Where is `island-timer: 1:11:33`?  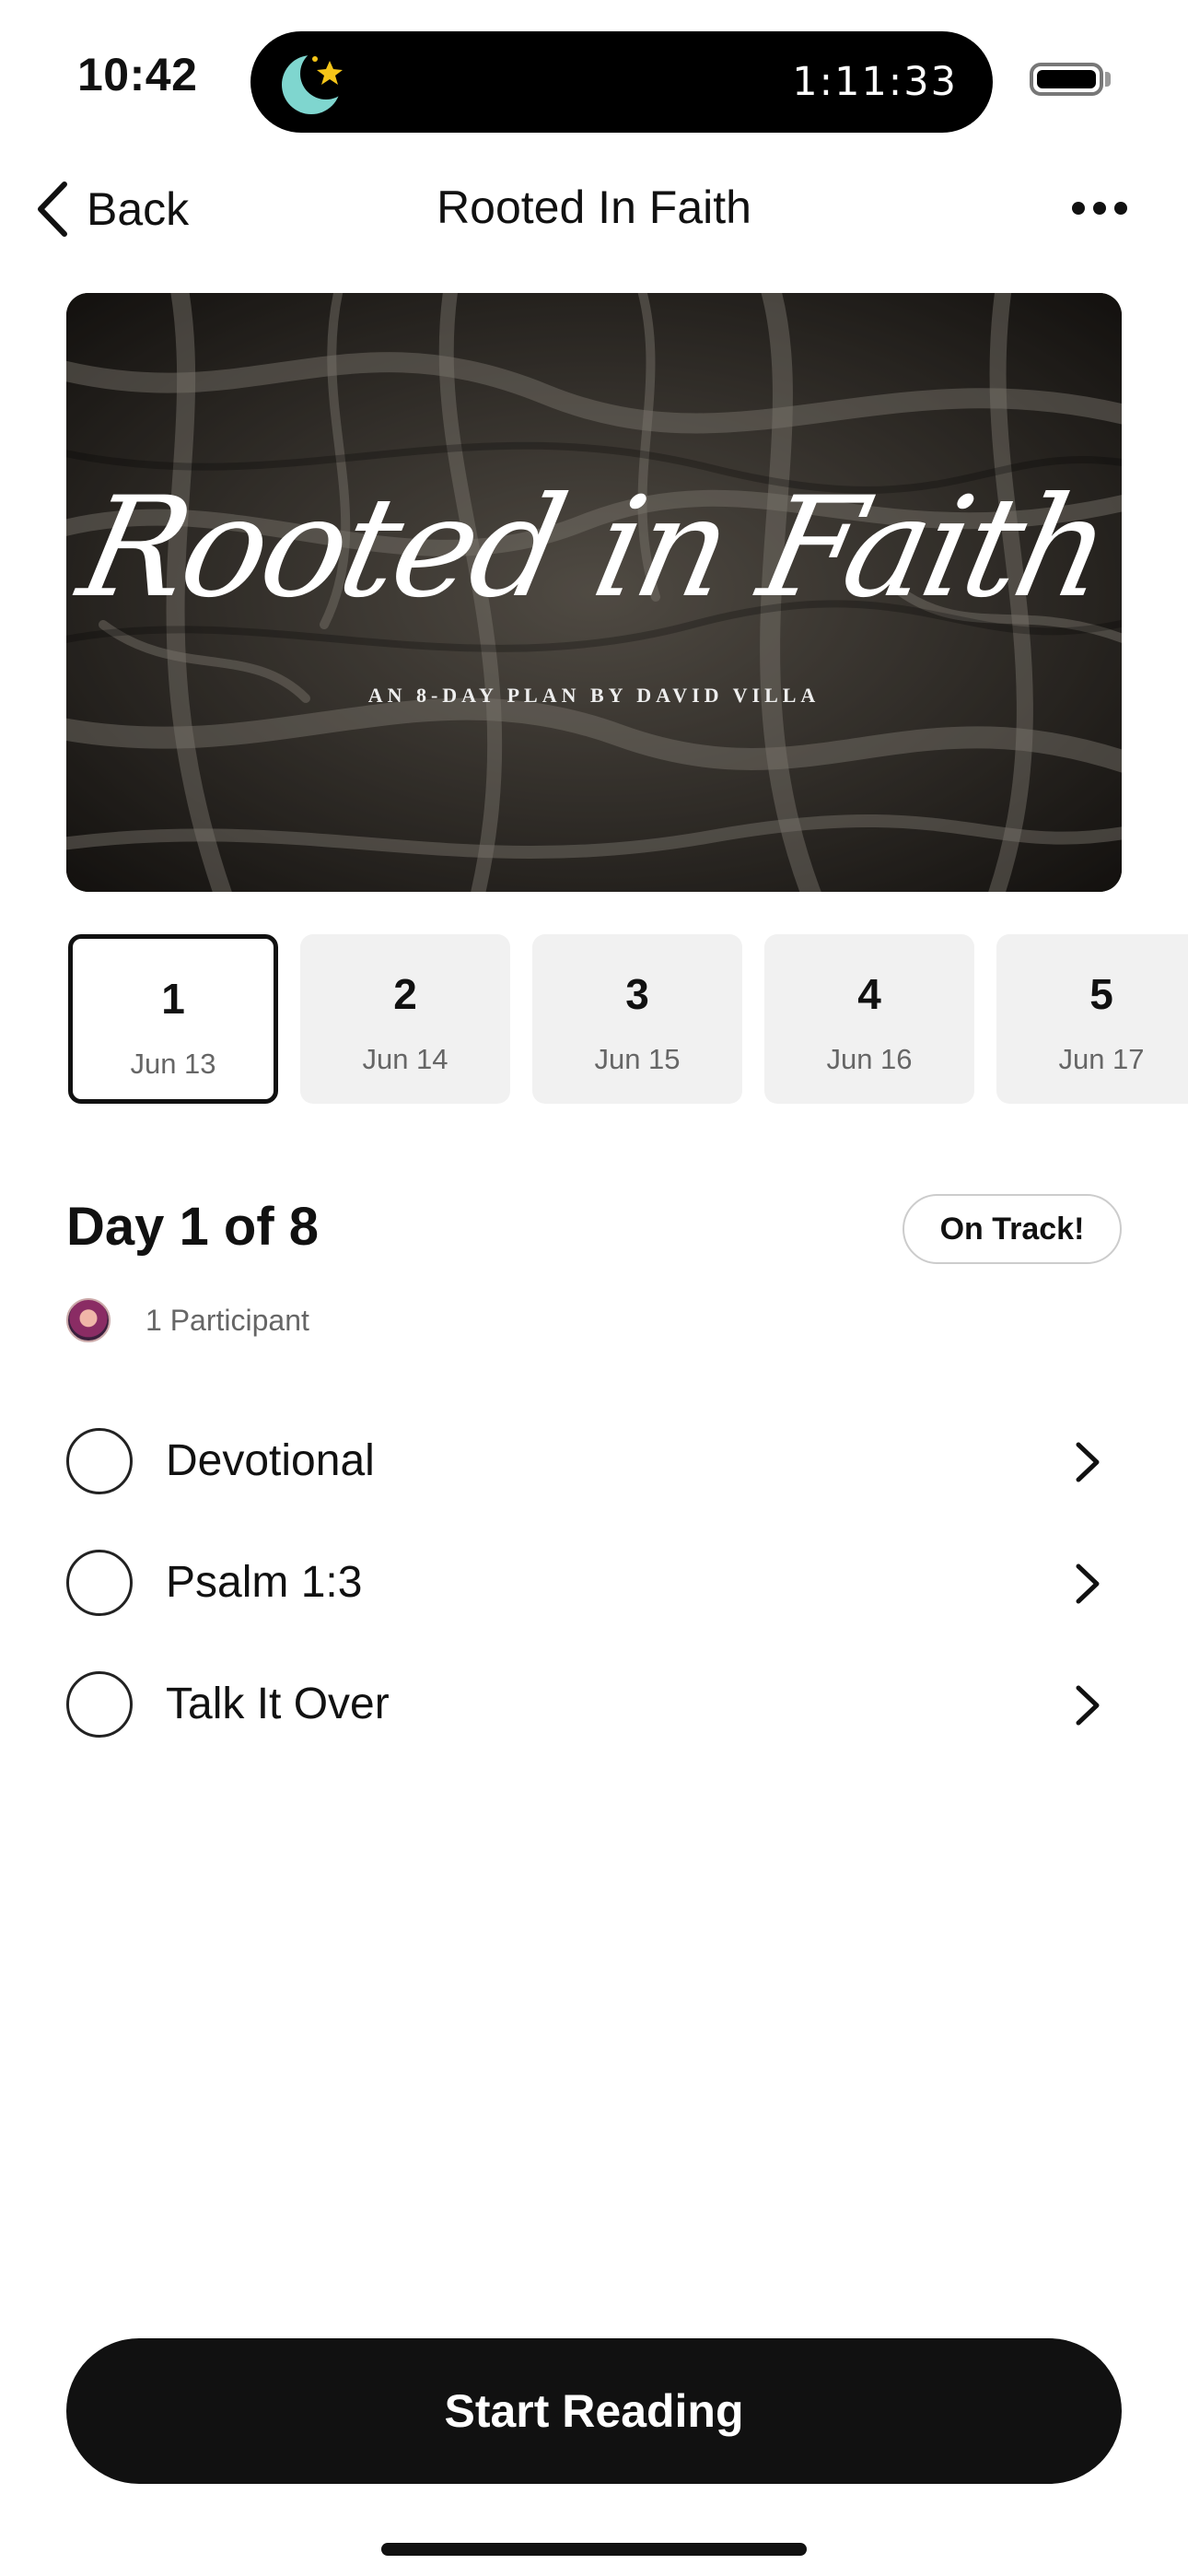 island-timer: 1:11:33 is located at coordinates (875, 82).